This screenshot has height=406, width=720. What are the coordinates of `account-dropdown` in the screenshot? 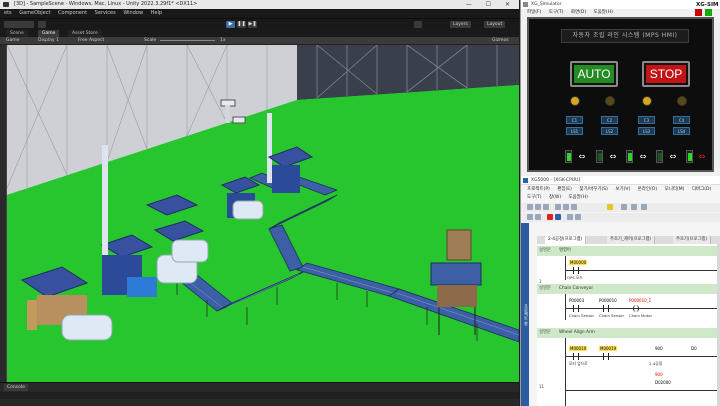 It's located at (19, 24).